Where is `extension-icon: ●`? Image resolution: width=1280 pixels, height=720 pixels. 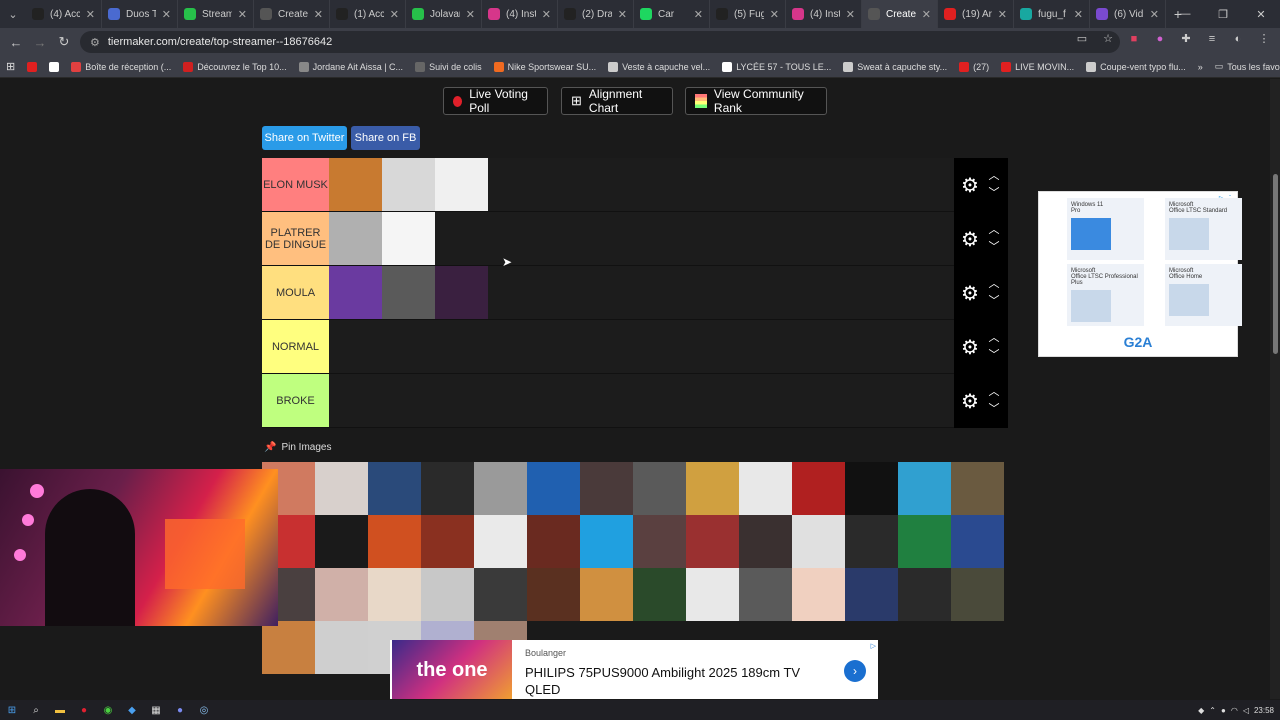
extension-icon: ● is located at coordinates (1160, 39).